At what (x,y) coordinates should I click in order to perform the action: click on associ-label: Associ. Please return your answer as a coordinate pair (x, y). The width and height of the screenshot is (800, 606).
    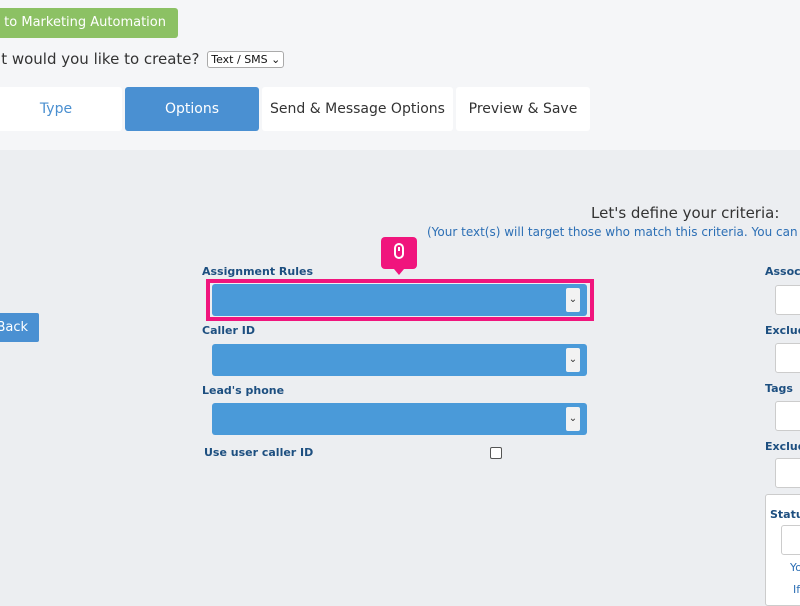
    Looking at the image, I should click on (782, 271).